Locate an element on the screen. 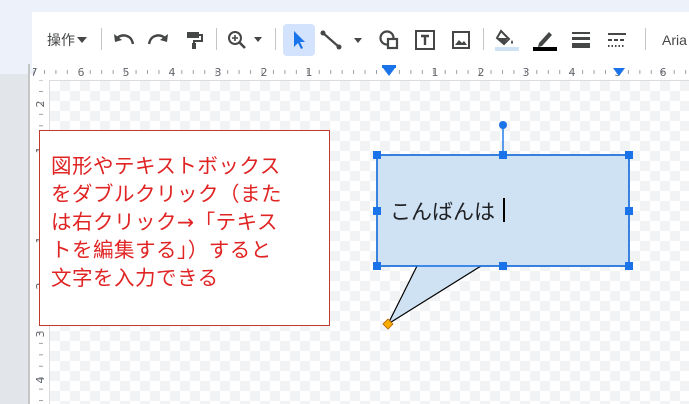 The image size is (689, 404). resize-handle-n is located at coordinates (503, 155).